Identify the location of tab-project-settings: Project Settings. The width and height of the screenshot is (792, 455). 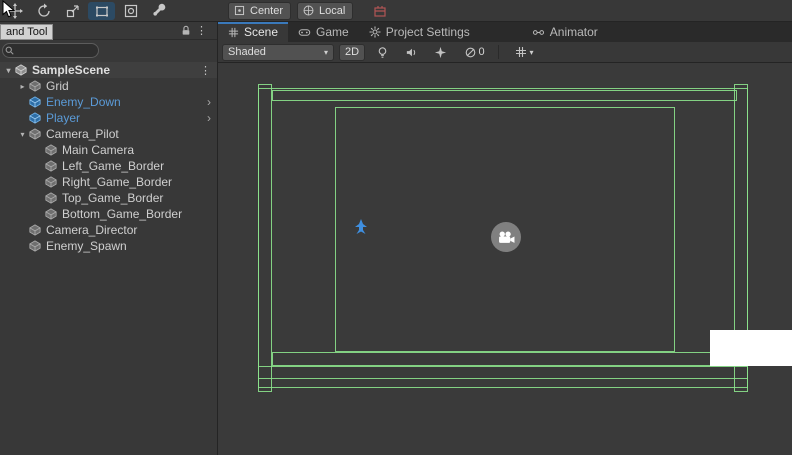
(419, 32).